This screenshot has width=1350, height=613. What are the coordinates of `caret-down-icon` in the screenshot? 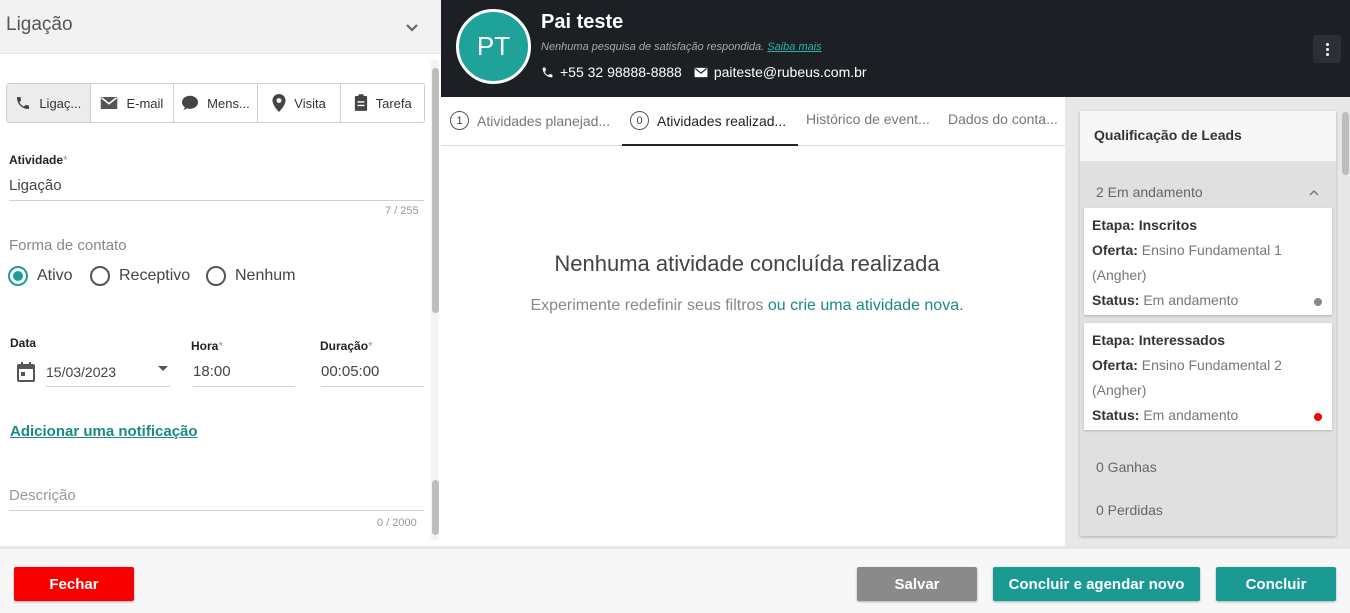 It's located at (163, 368).